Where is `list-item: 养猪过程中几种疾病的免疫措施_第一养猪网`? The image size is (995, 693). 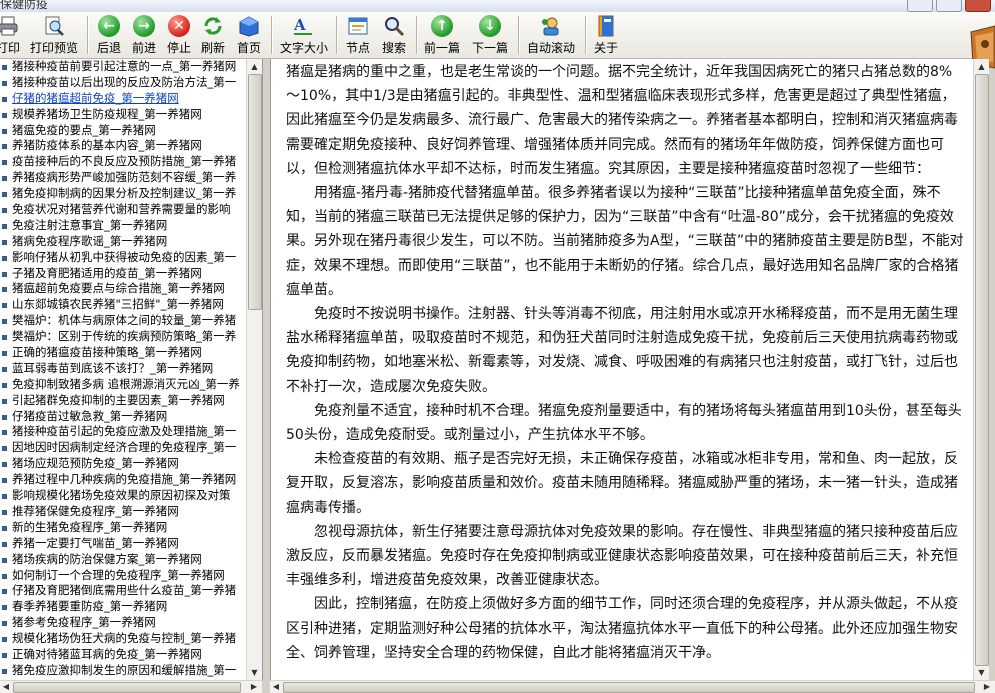 list-item: 养猪过程中几种疾病的免疫措施_第一养猪网 is located at coordinates (123, 480).